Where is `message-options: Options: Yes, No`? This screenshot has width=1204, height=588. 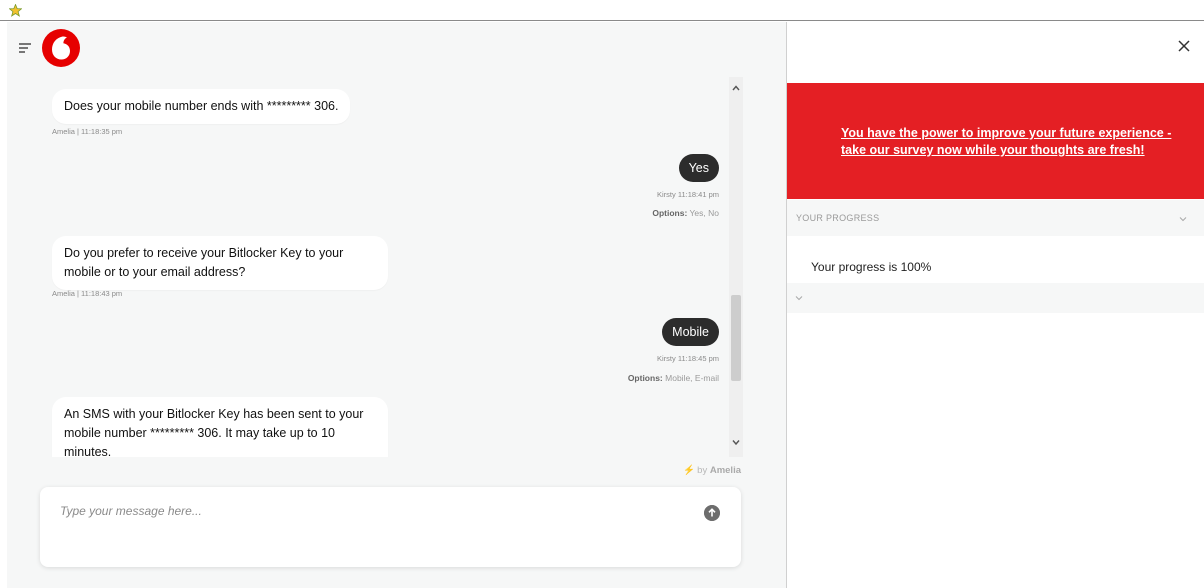
message-options: Options: Yes, No is located at coordinates (685, 213).